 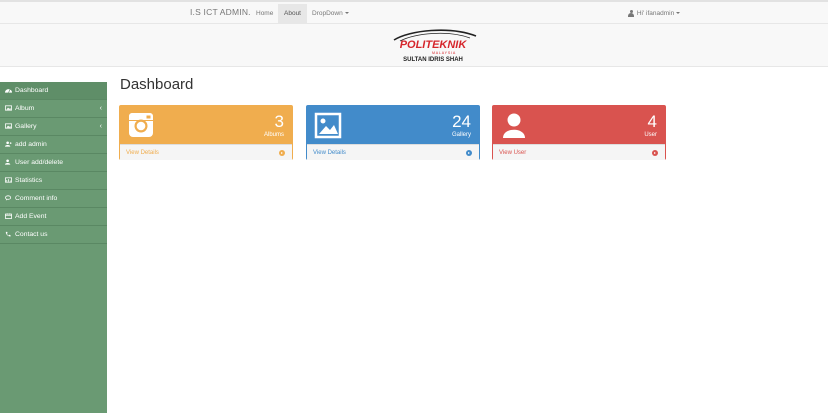 What do you see at coordinates (292, 14) in the screenshot?
I see `nav-about: About` at bounding box center [292, 14].